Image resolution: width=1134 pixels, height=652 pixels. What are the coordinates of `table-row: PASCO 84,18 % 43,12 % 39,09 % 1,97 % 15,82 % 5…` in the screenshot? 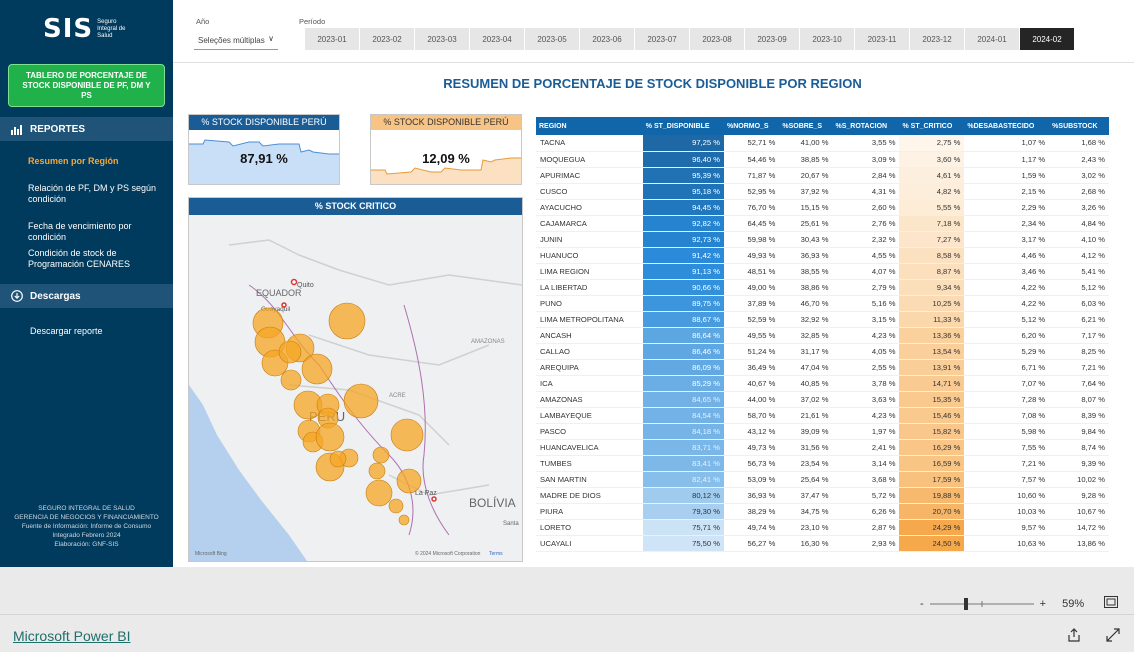 It's located at (822, 431).